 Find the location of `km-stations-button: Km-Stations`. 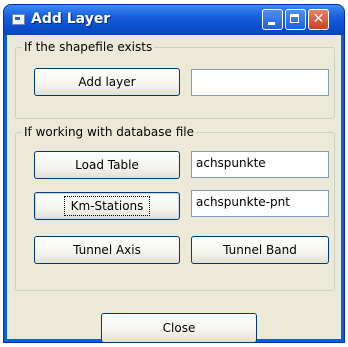

km-stations-button: Km-Stations is located at coordinates (107, 206).